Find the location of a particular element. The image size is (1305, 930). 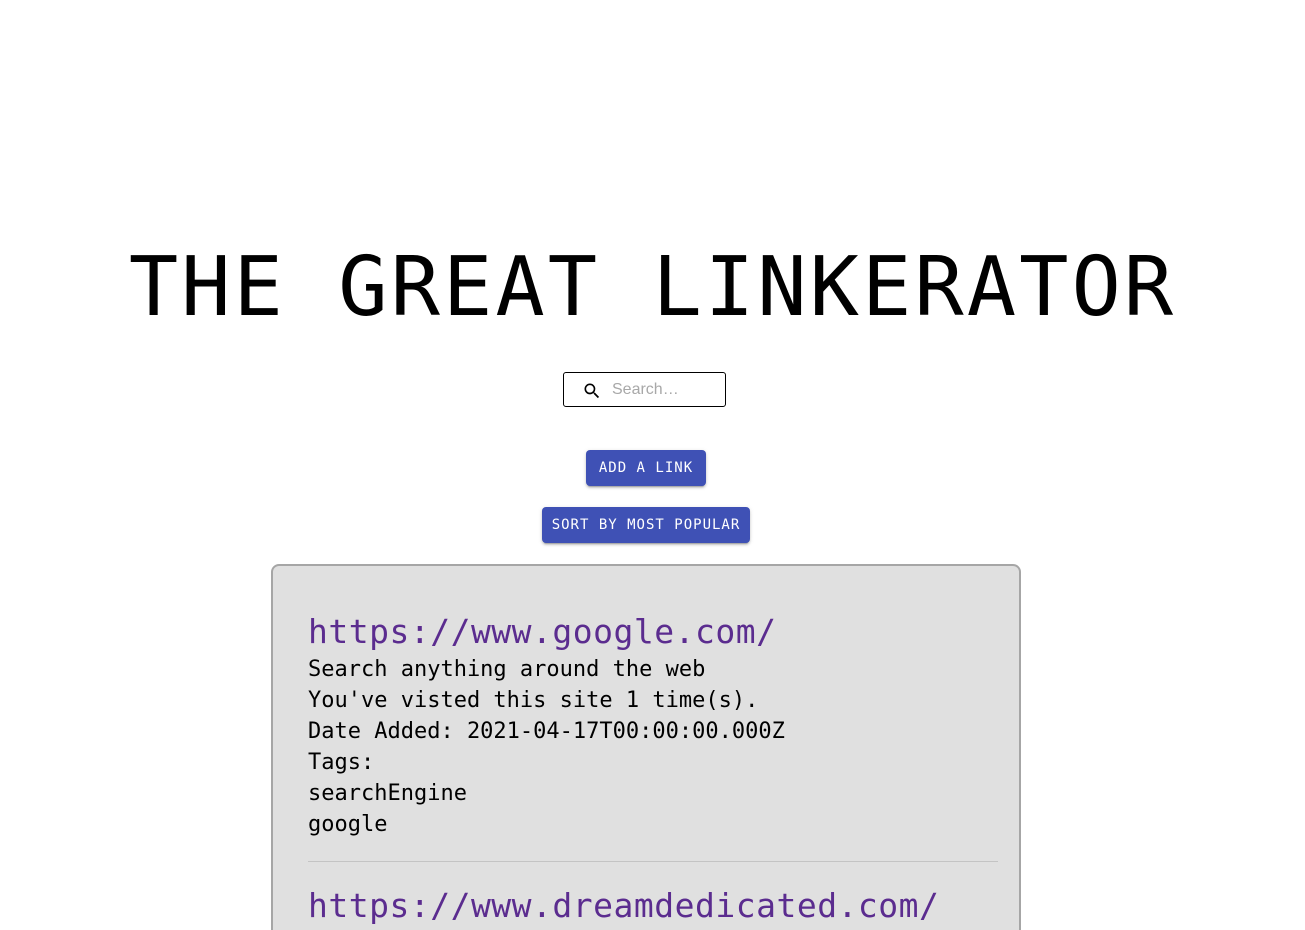

page-title: THE GREAT LINKERATOR is located at coordinates (652, 287).